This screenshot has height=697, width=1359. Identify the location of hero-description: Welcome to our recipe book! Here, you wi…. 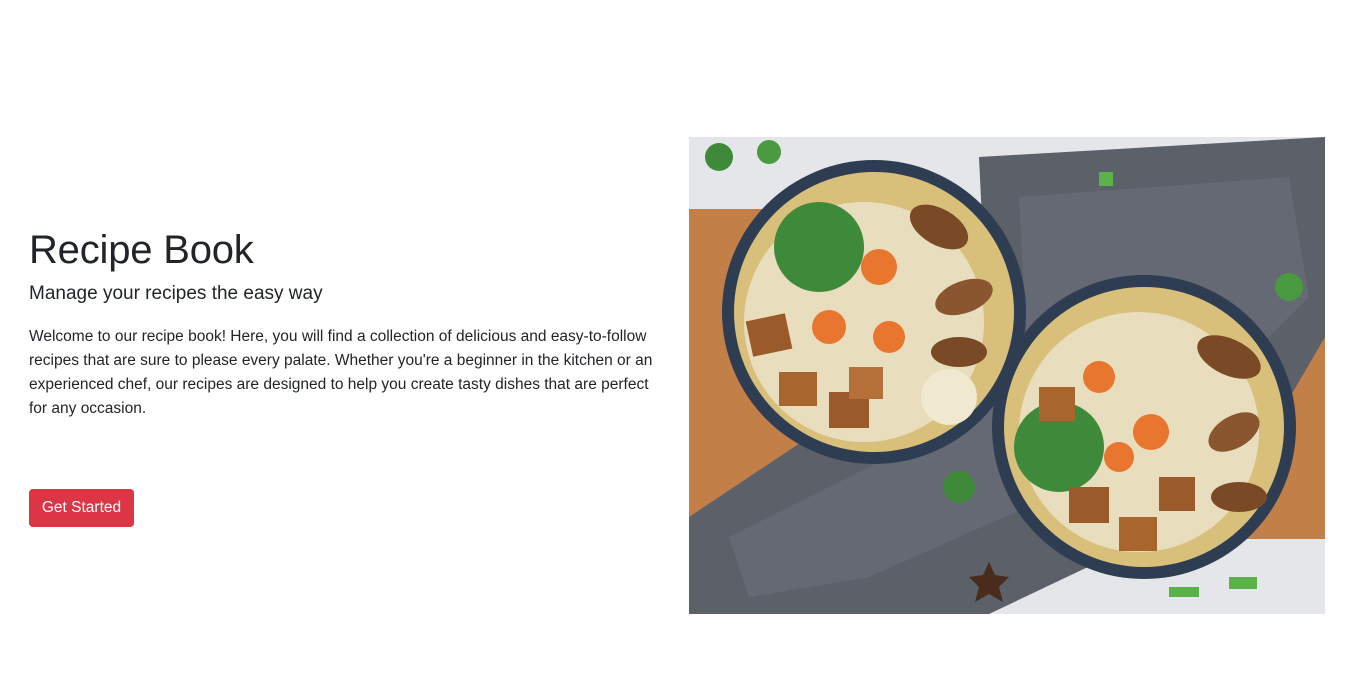
(341, 372).